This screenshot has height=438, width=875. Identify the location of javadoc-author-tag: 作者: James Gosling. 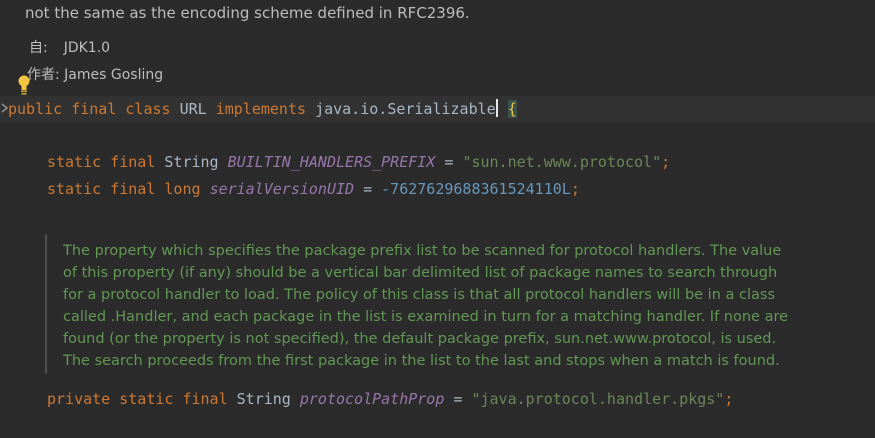
(95, 74).